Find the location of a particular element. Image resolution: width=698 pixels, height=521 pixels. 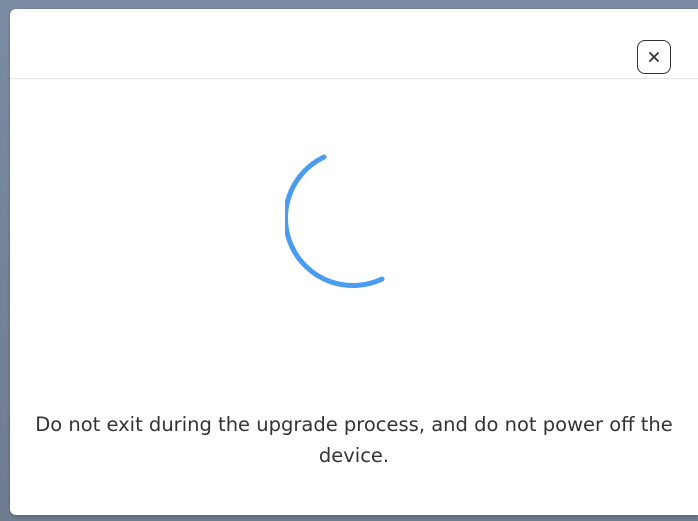

close-button is located at coordinates (654, 57).